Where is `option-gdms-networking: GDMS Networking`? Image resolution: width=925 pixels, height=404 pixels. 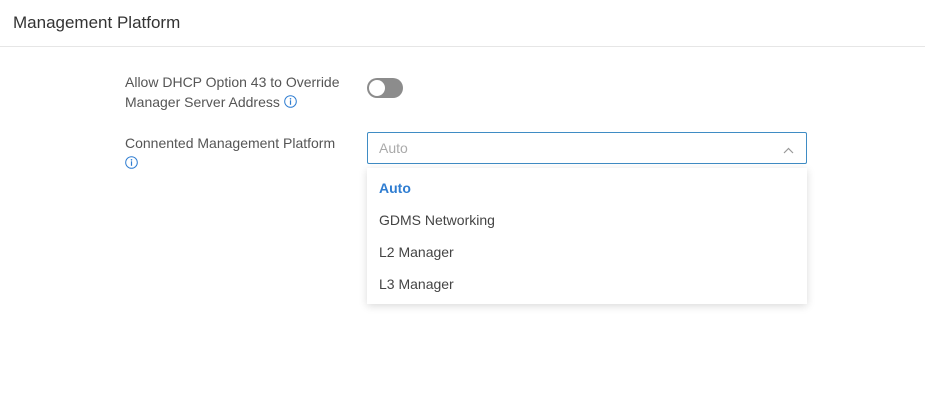
option-gdms-networking: GDMS Networking is located at coordinates (587, 220).